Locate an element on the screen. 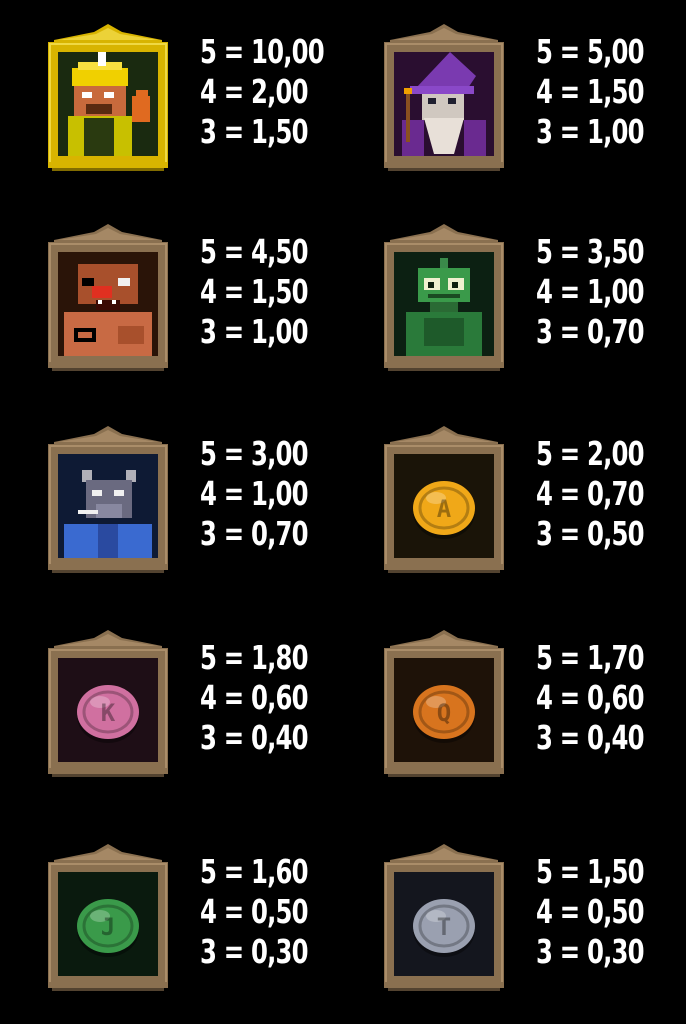 This screenshot has height=1024, width=686. svg-text: J is located at coordinates (108, 927).